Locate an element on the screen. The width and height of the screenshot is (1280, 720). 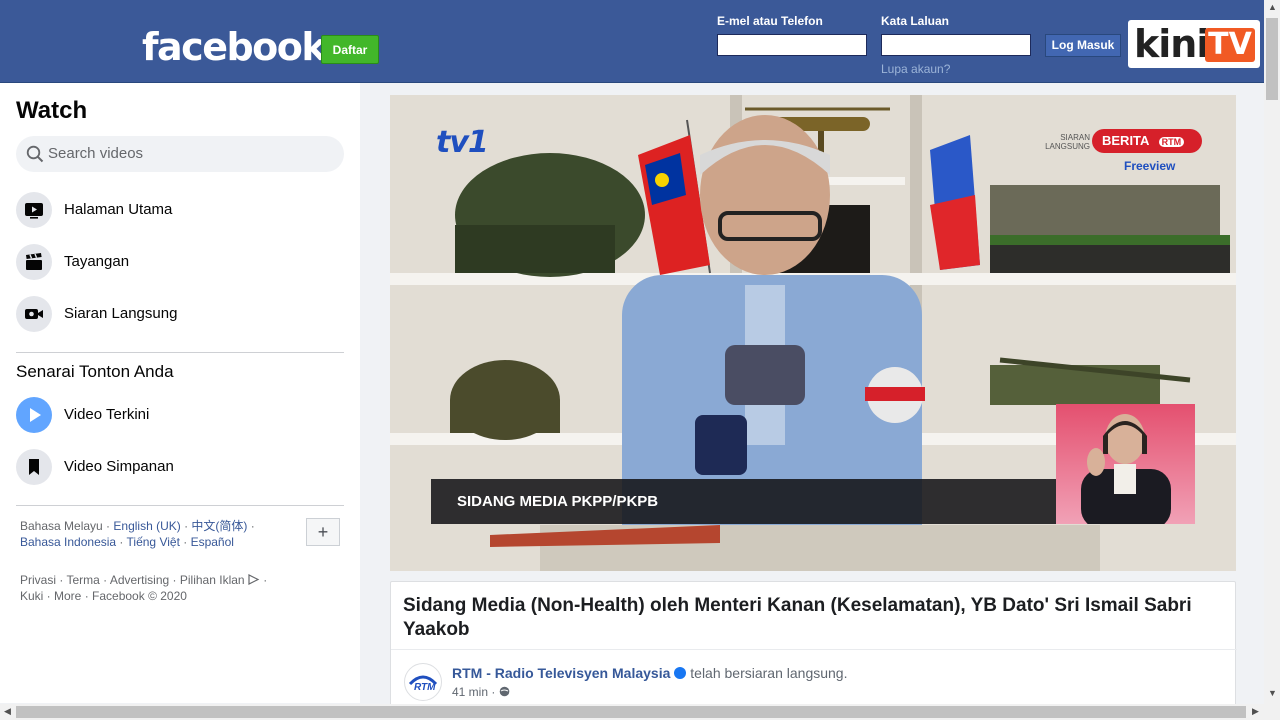
sidebar-item-siaran-langsung: Siaran Langsung is located at coordinates (181, 316).